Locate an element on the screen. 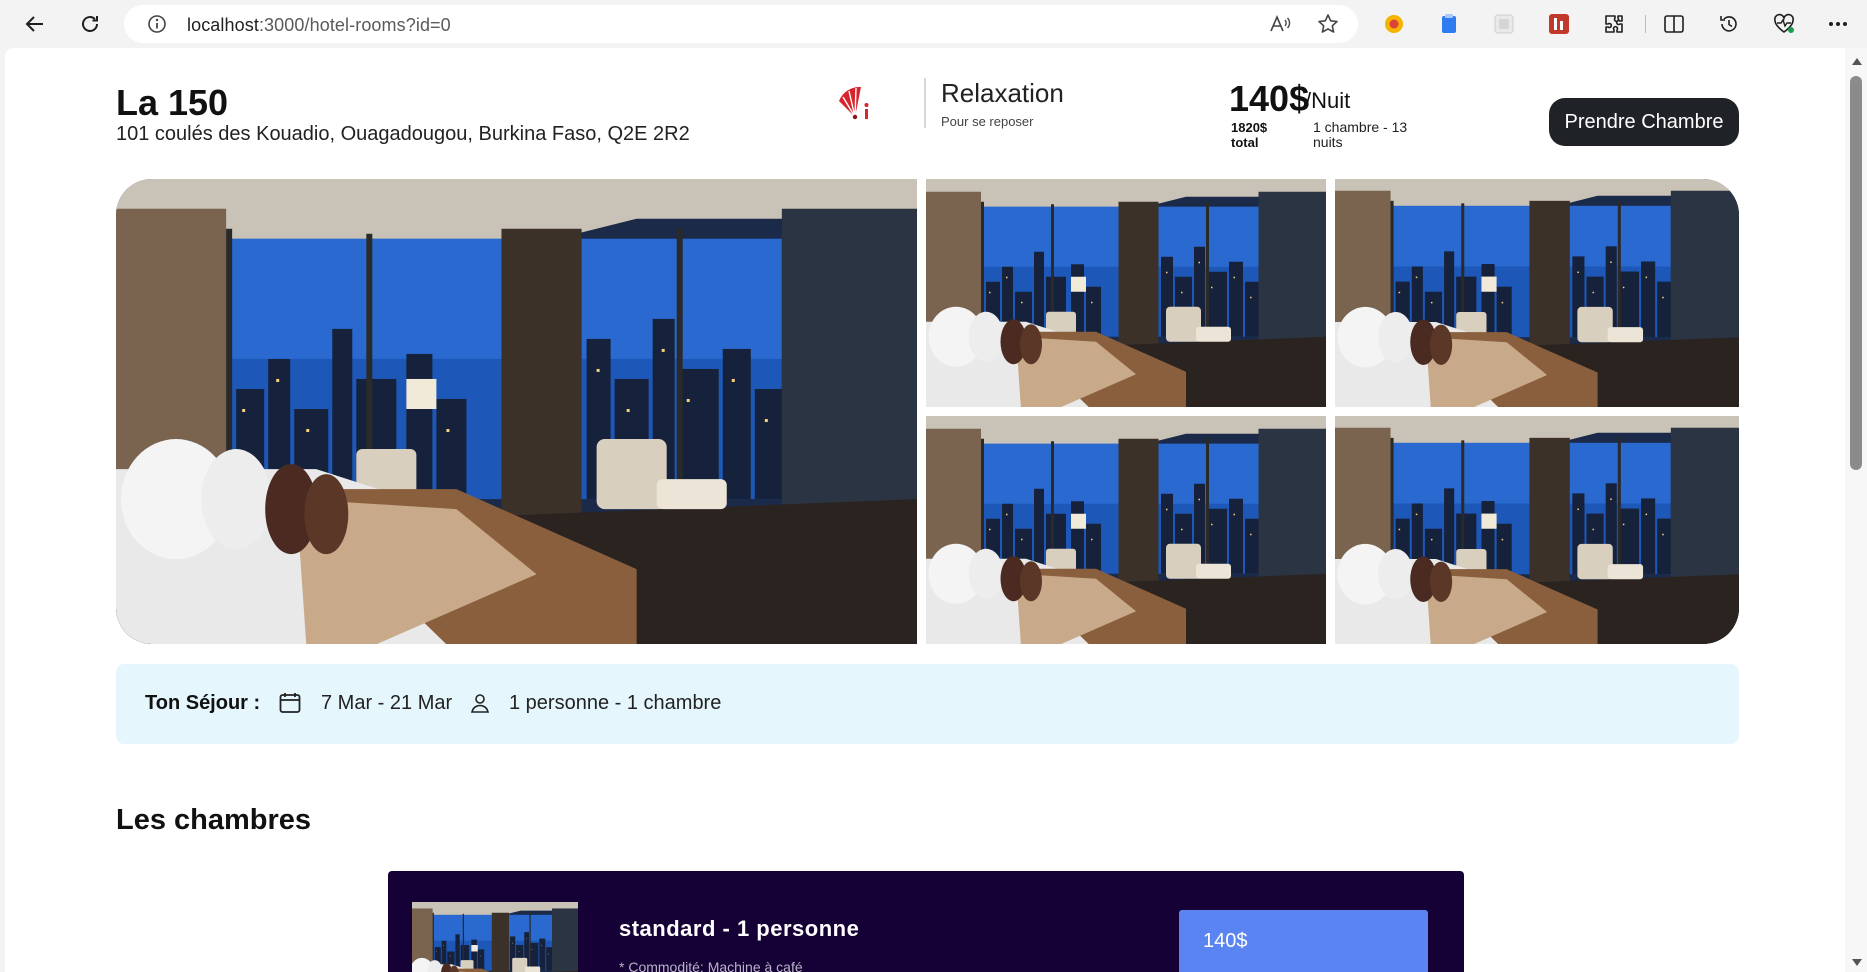 The height and width of the screenshot is (972, 1867). stay-label: Ton Séjour : is located at coordinates (203, 703).